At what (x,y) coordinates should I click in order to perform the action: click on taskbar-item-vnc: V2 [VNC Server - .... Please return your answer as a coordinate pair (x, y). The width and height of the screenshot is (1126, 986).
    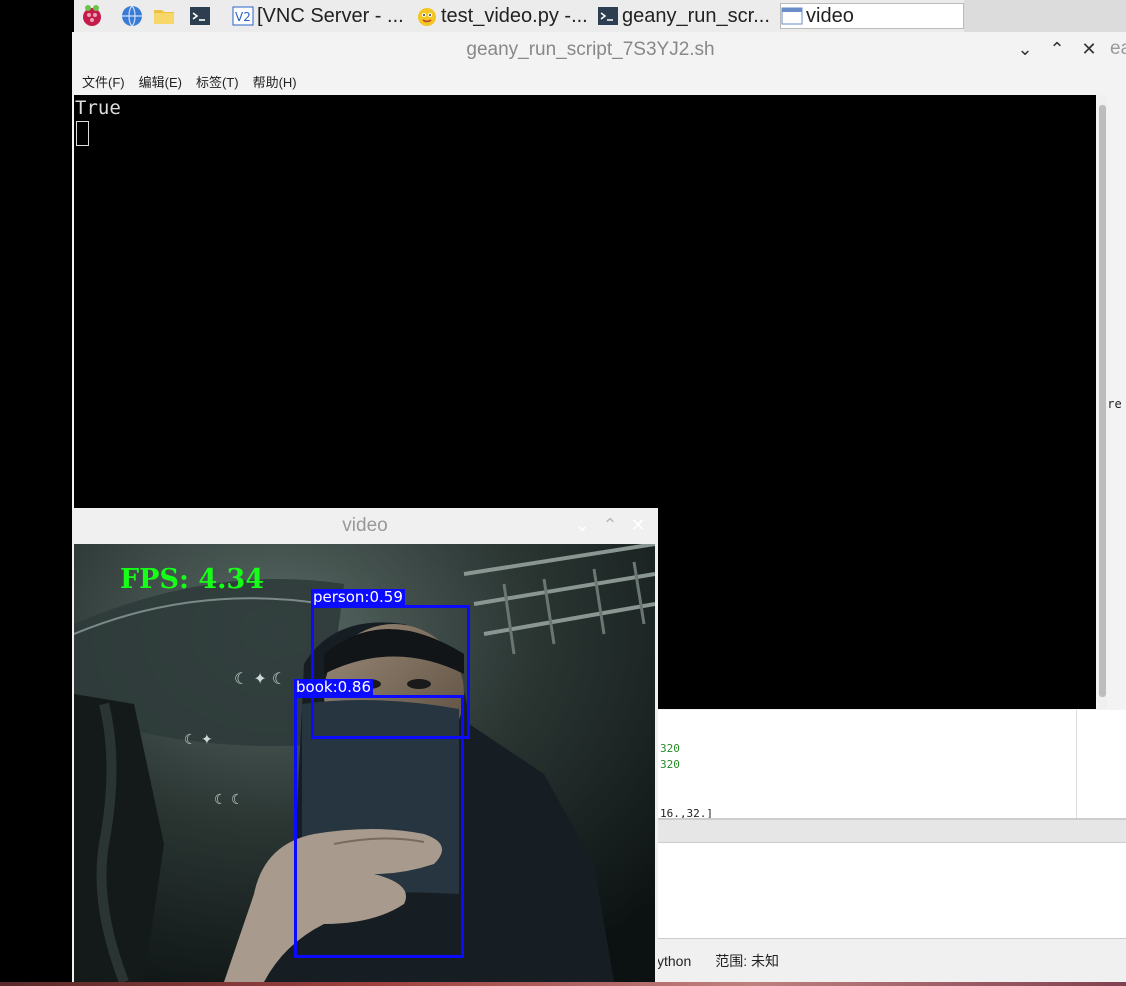
    Looking at the image, I should click on (318, 16).